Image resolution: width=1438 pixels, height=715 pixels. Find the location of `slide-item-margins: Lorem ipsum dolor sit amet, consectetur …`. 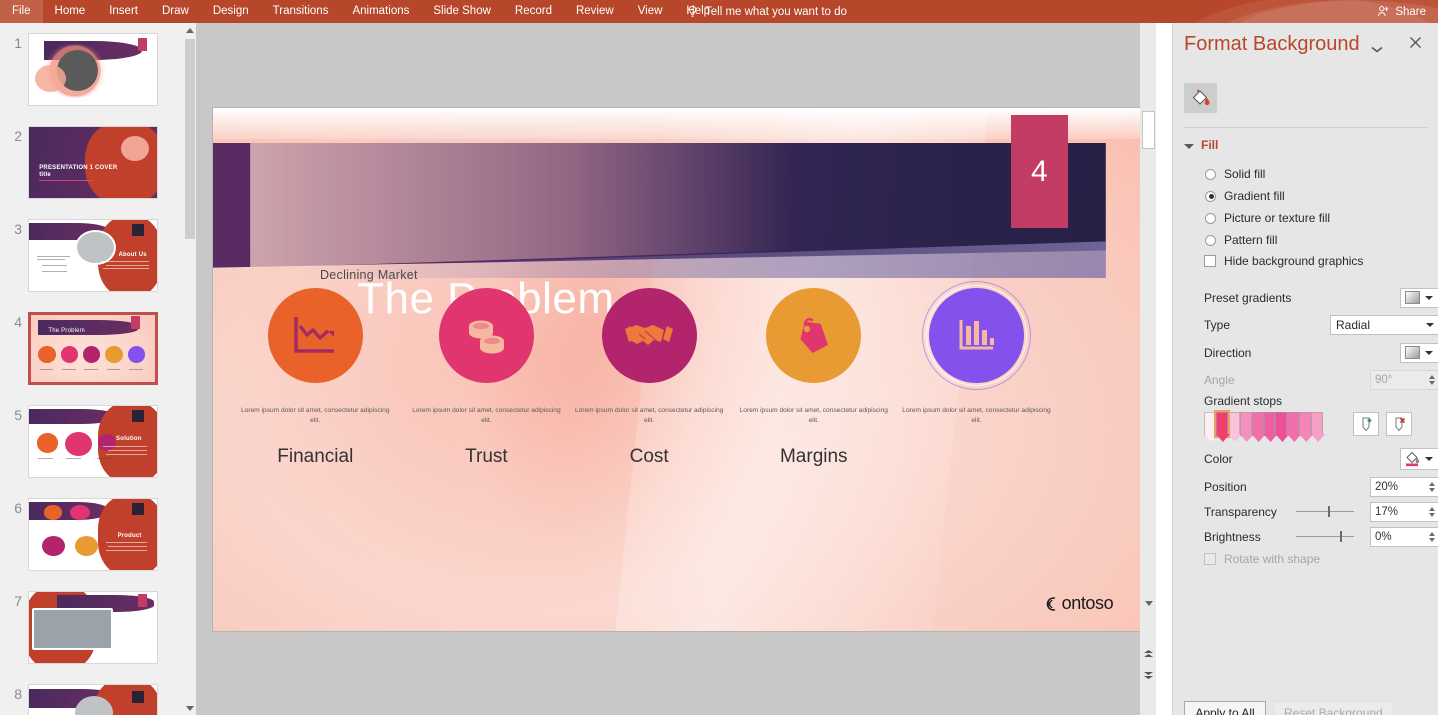

slide-item-margins: Lorem ipsum dolor sit amet, consectetur … is located at coordinates (813, 450).